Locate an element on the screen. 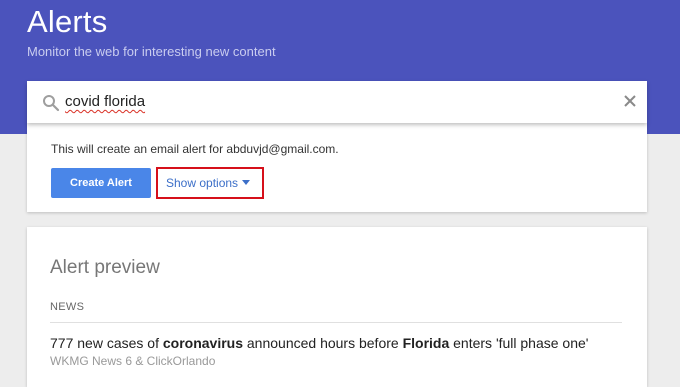 The image size is (680, 387). article-keyword: coronavirus is located at coordinates (202, 343).